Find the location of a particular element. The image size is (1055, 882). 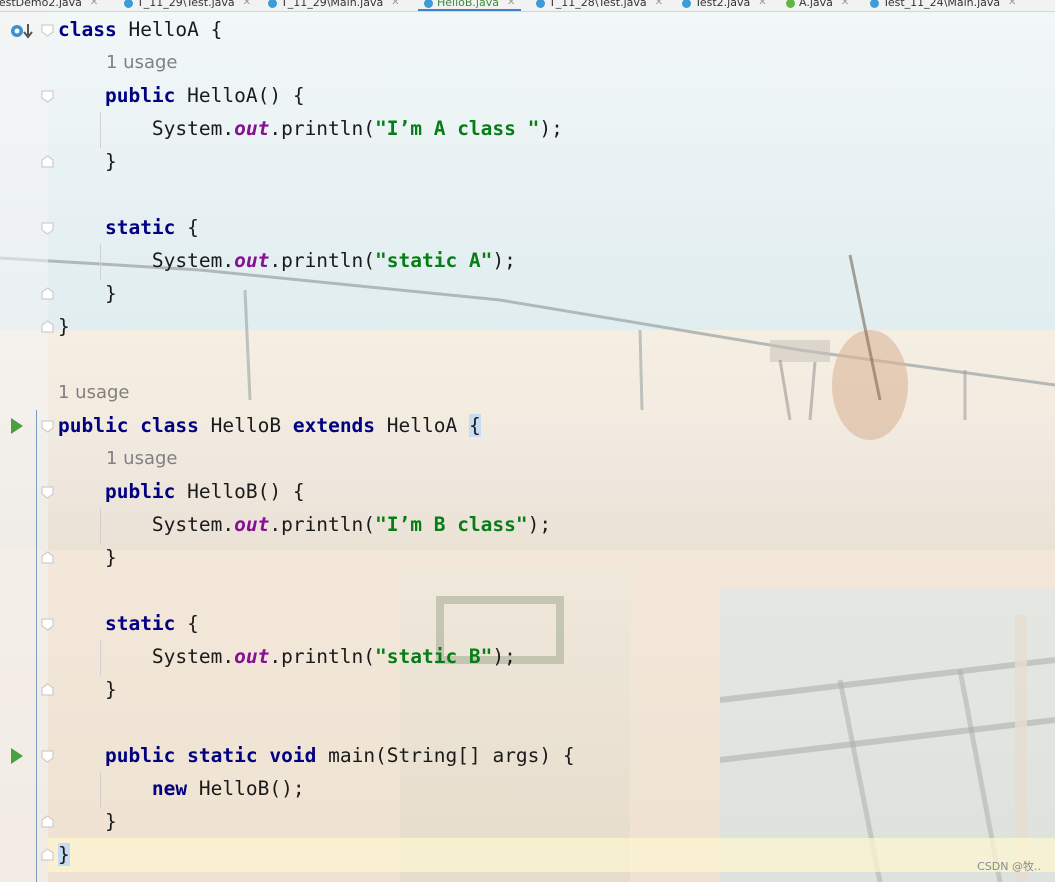

code-line: System.out.println("I’m B class"); is located at coordinates (304, 525).